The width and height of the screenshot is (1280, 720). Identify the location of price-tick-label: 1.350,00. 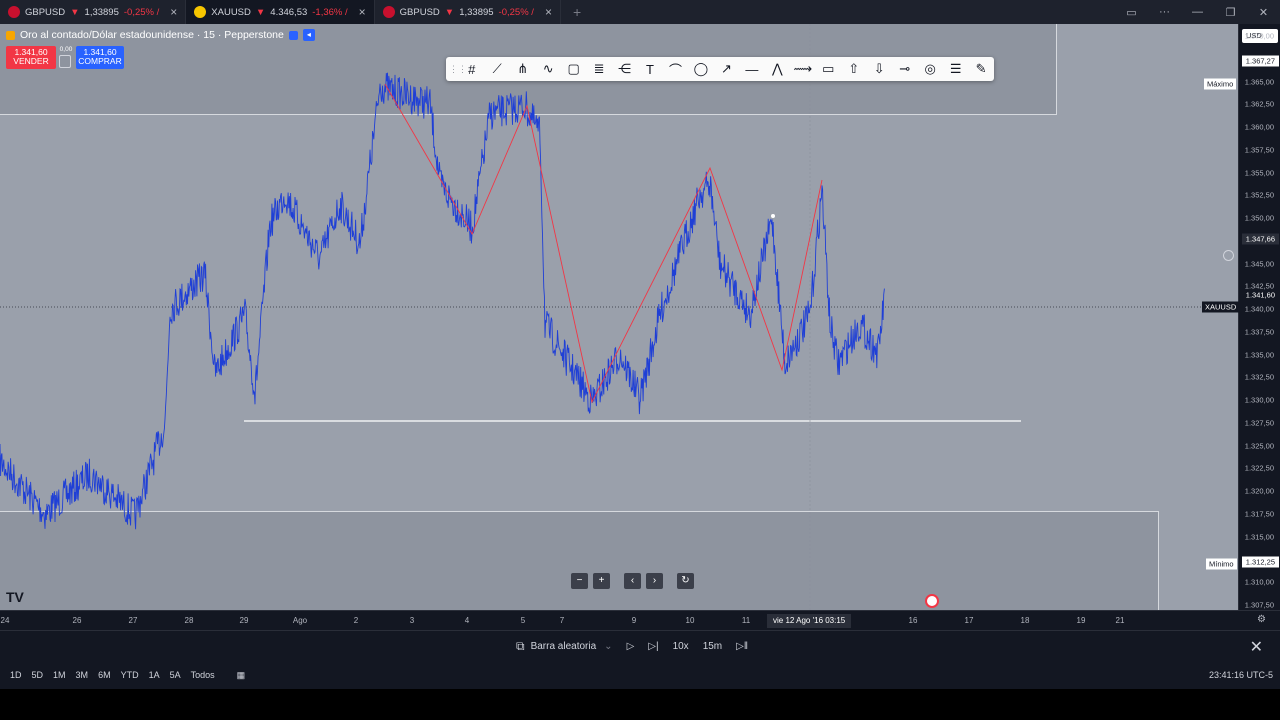
(1259, 218).